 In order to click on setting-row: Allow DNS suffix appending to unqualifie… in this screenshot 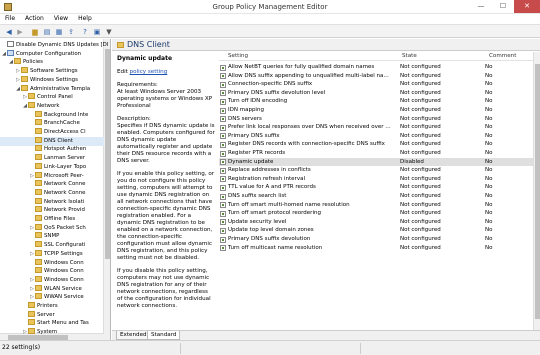, I will do `click(376, 76)`.